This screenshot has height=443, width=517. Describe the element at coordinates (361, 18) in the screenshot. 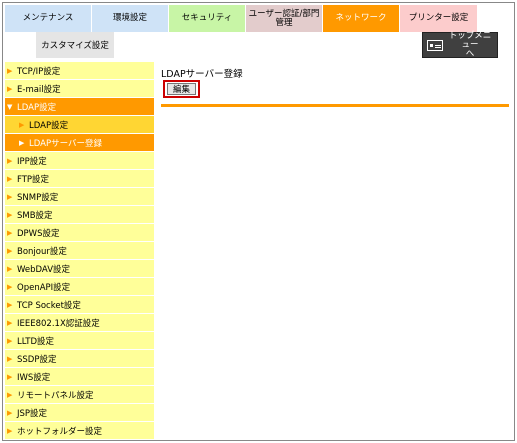

I see `tab-network: ネットワーク` at that location.